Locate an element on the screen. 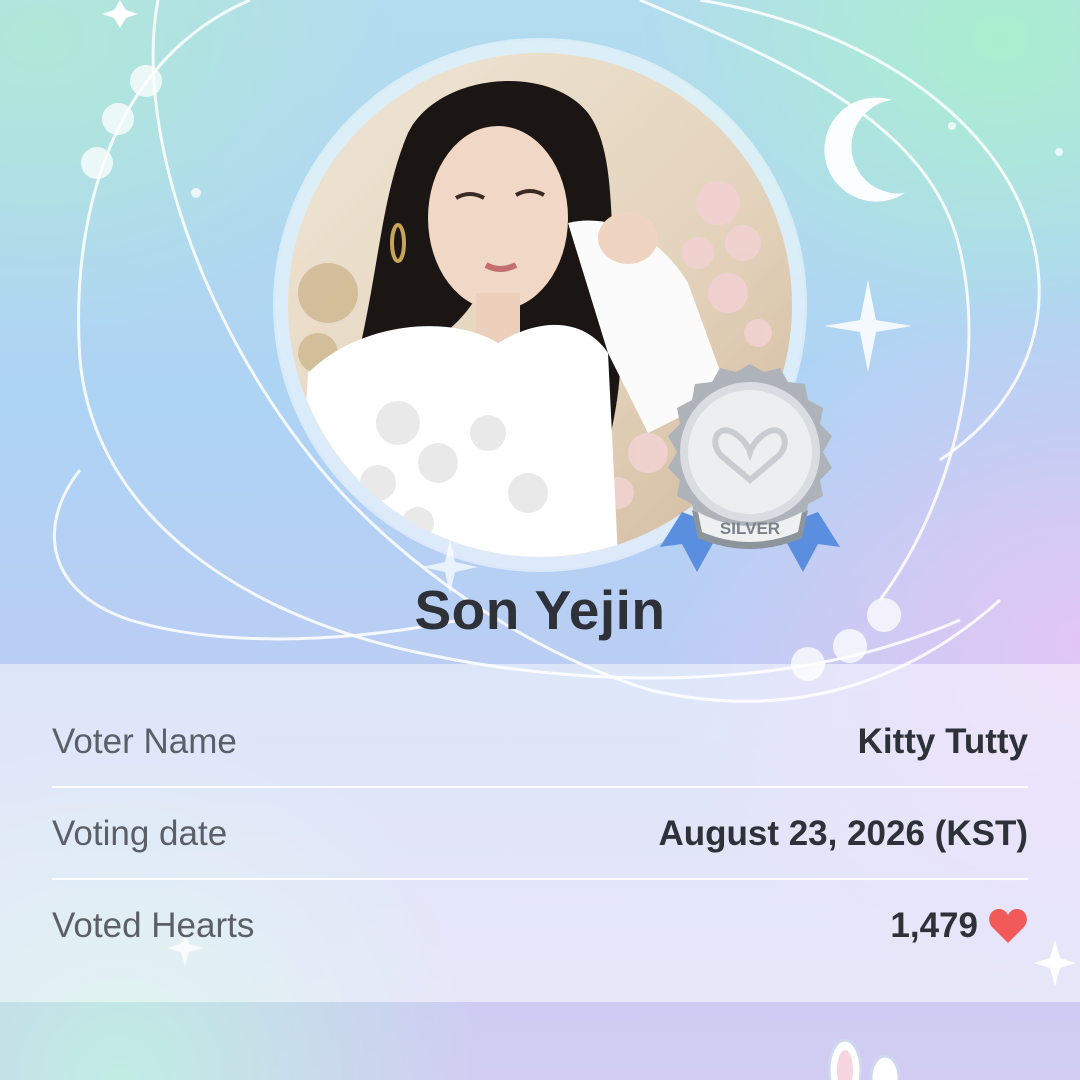 The width and height of the screenshot is (1080, 1080). voted-hearts-label: Voted Hearts is located at coordinates (153, 925).